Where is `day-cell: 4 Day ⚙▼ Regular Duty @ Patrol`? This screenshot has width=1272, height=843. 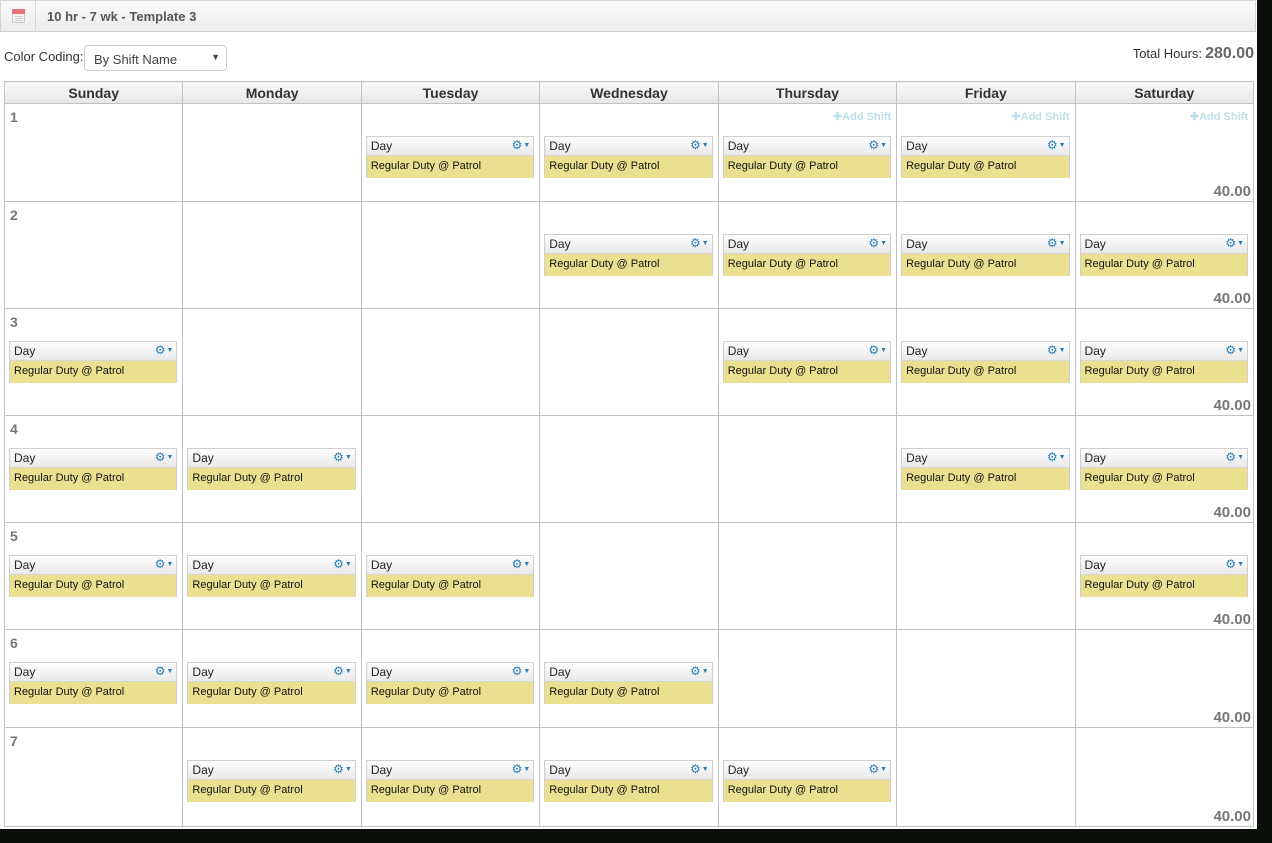
day-cell: 4 Day ⚙▼ Regular Duty @ Patrol is located at coordinates (93, 469).